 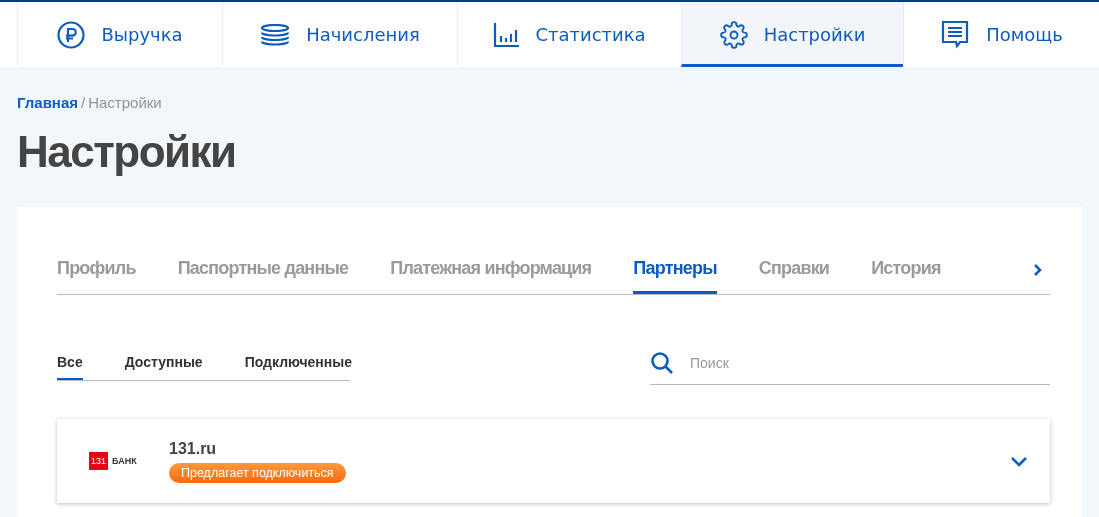 What do you see at coordinates (71, 34) in the screenshot?
I see `ruble-icon` at bounding box center [71, 34].